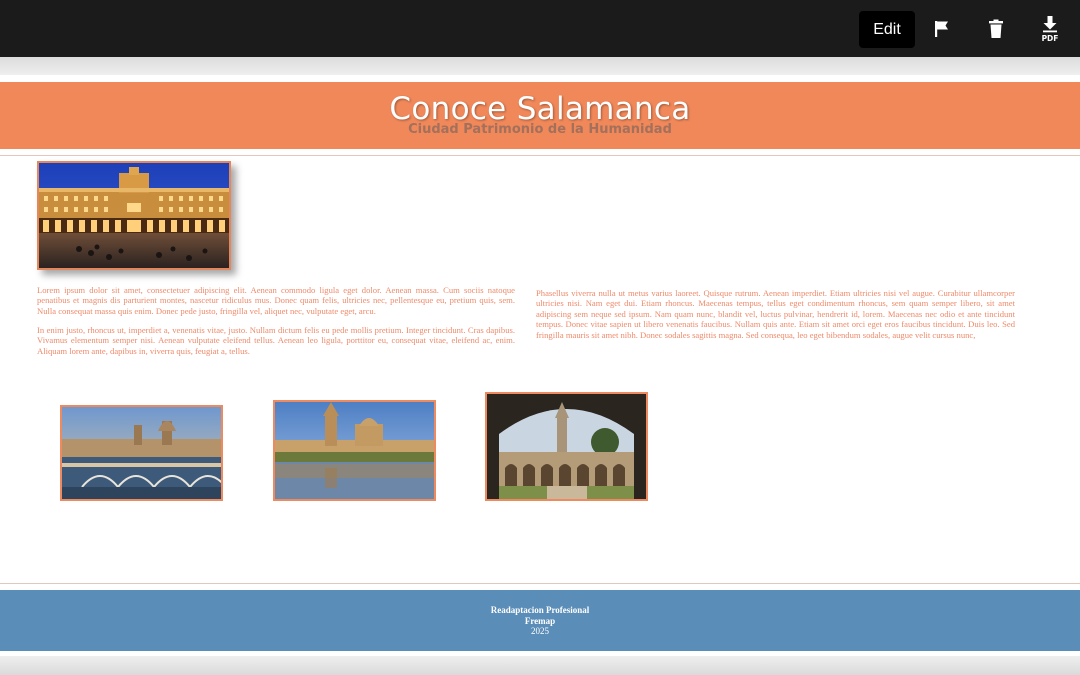 This screenshot has width=1080, height=675. Describe the element at coordinates (540, 631) in the screenshot. I see `footer-year: 2025` at that location.